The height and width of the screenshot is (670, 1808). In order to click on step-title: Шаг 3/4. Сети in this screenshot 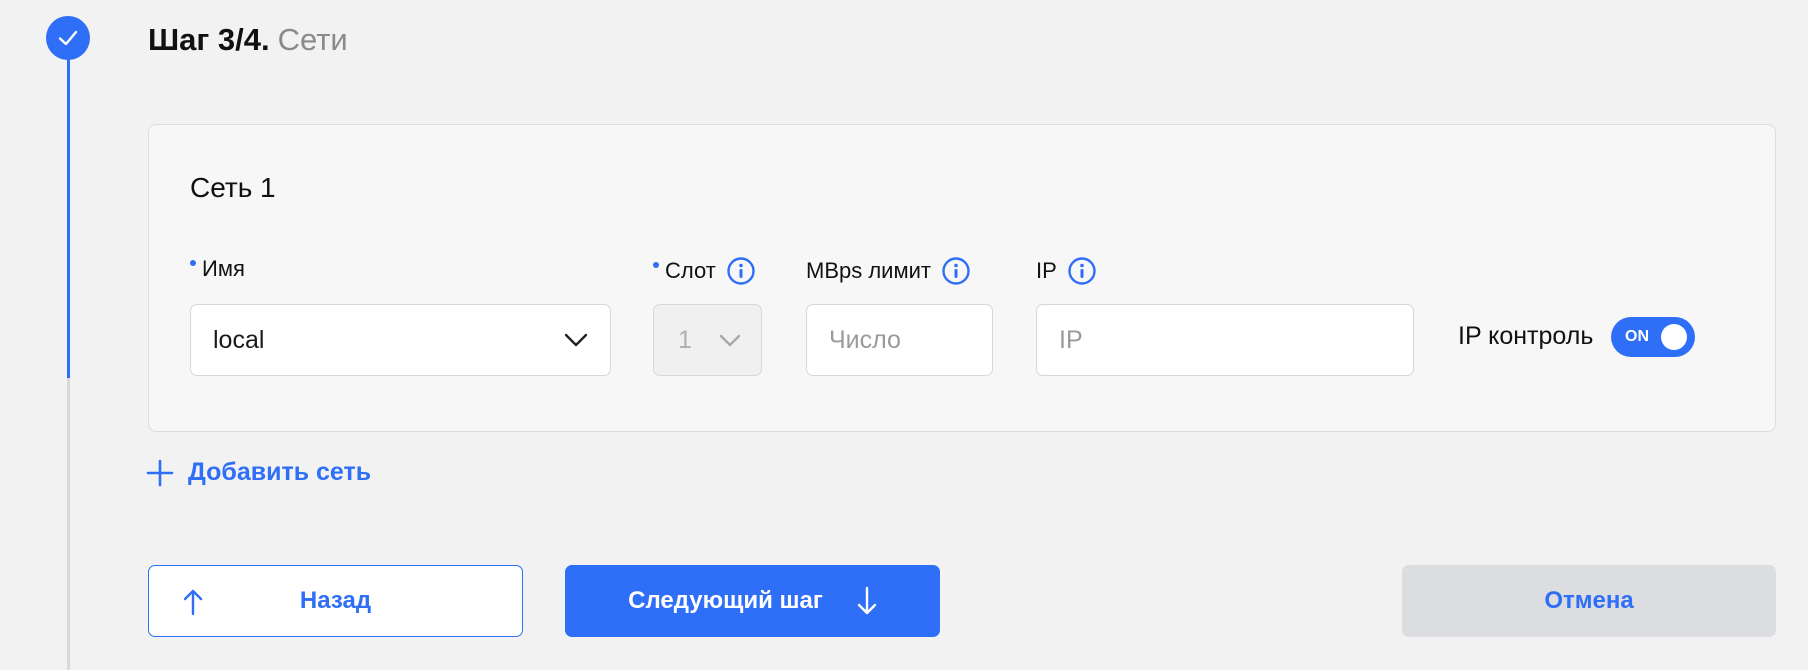, I will do `click(248, 40)`.